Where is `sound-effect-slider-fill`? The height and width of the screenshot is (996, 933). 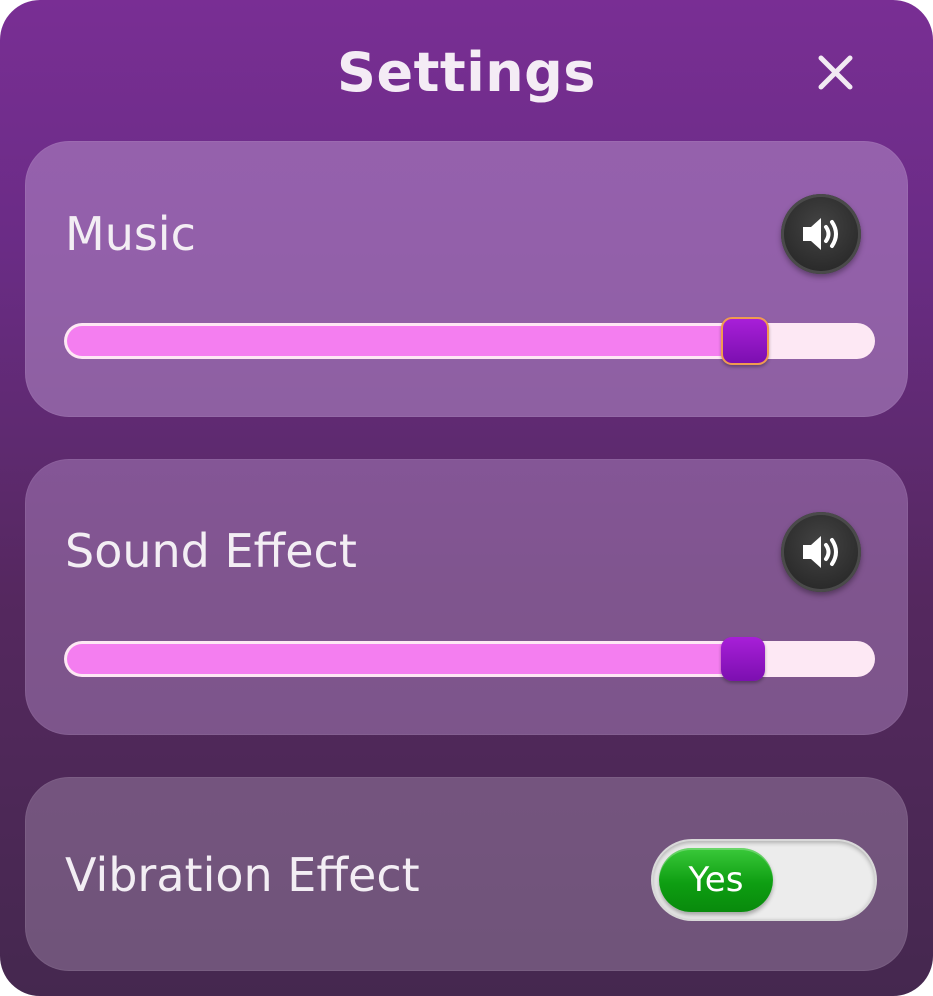 sound-effect-slider-fill is located at coordinates (405, 659).